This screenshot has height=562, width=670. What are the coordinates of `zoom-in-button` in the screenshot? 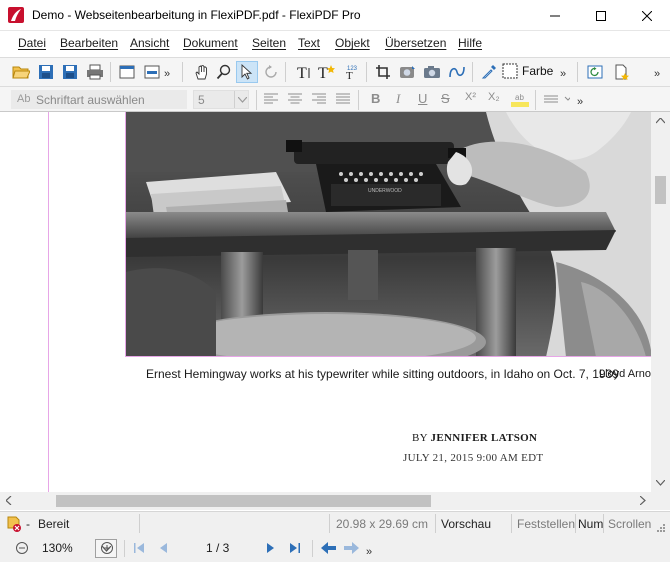 It's located at (107, 548).